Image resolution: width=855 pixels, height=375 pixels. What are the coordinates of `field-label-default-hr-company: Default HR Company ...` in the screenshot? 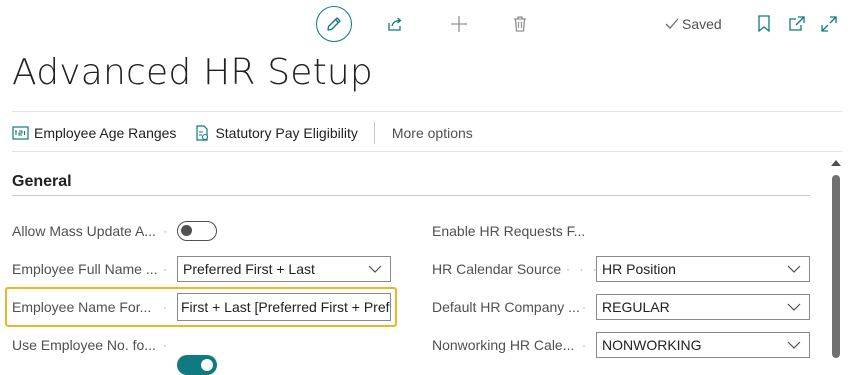 It's located at (506, 307).